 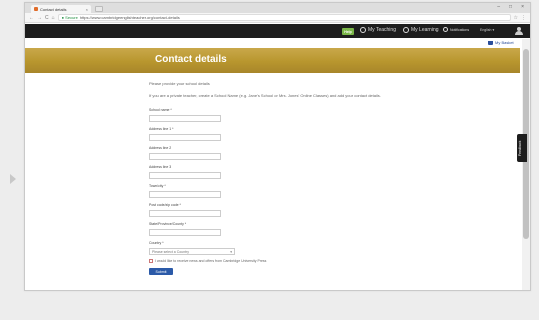 I want to click on my-learning-icon, so click(x=406, y=30).